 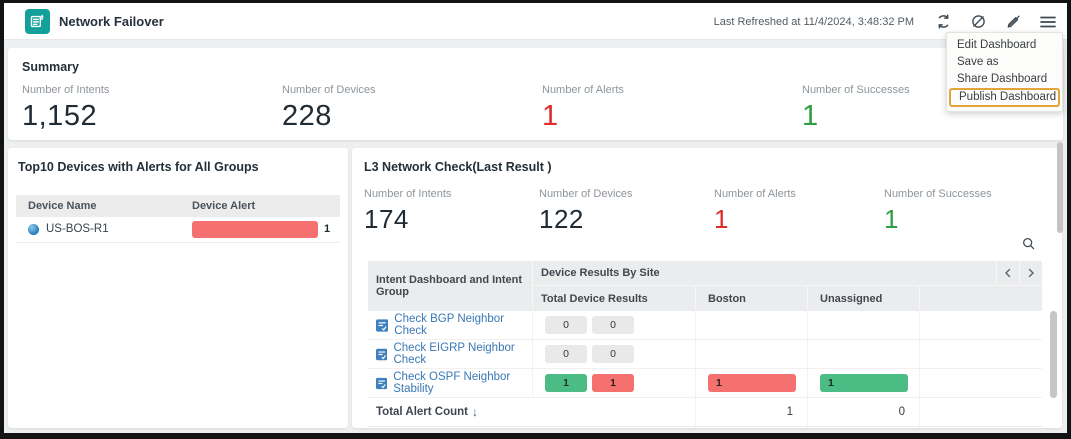 What do you see at coordinates (111, 21) in the screenshot?
I see `page-title: Network Failover` at bounding box center [111, 21].